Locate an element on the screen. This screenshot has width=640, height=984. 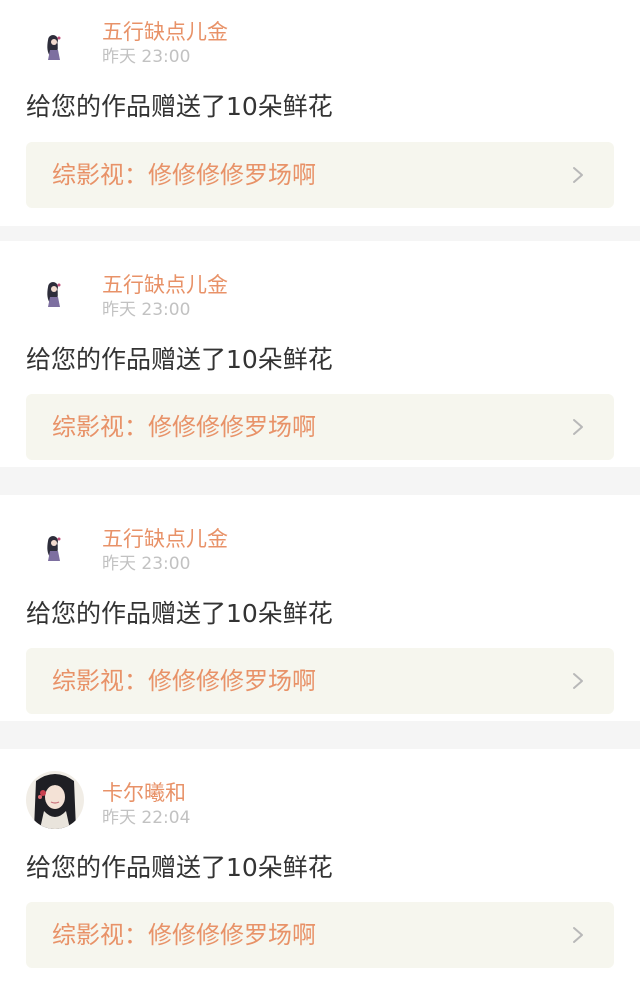
avatar-portrait-icon is located at coordinates (55, 800).